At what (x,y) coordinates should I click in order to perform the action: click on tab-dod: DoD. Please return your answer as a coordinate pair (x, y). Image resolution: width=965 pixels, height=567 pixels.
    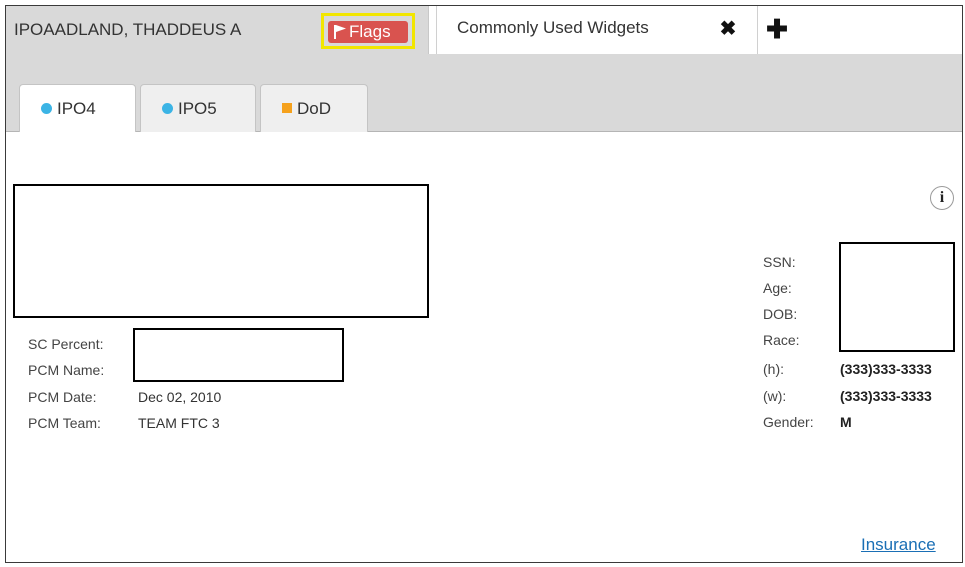
    Looking at the image, I should click on (314, 108).